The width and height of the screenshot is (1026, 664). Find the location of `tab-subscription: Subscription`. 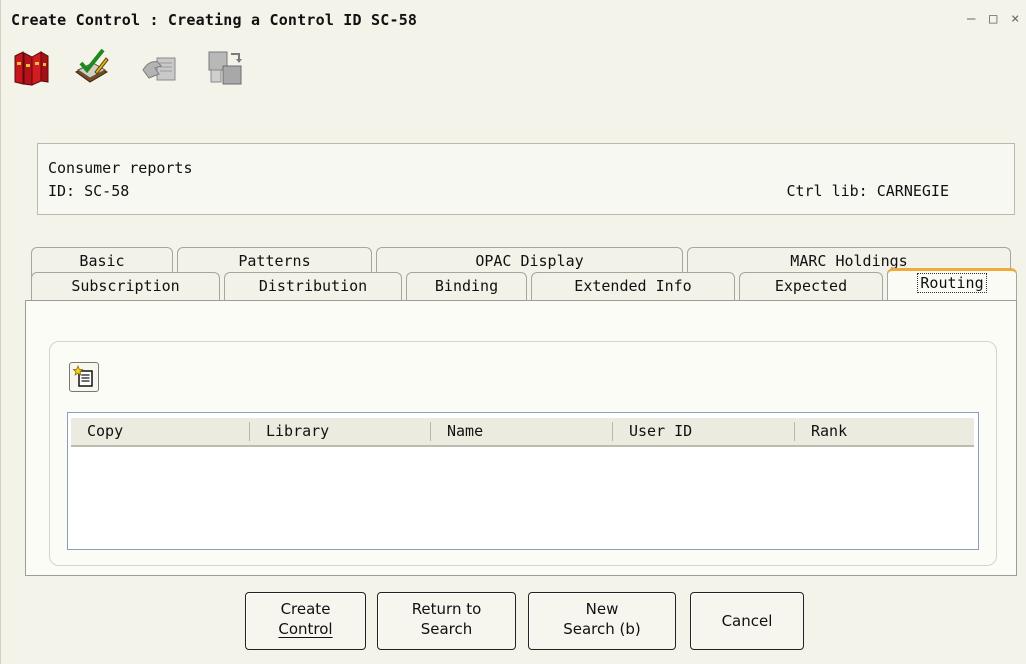

tab-subscription: Subscription is located at coordinates (125, 287).